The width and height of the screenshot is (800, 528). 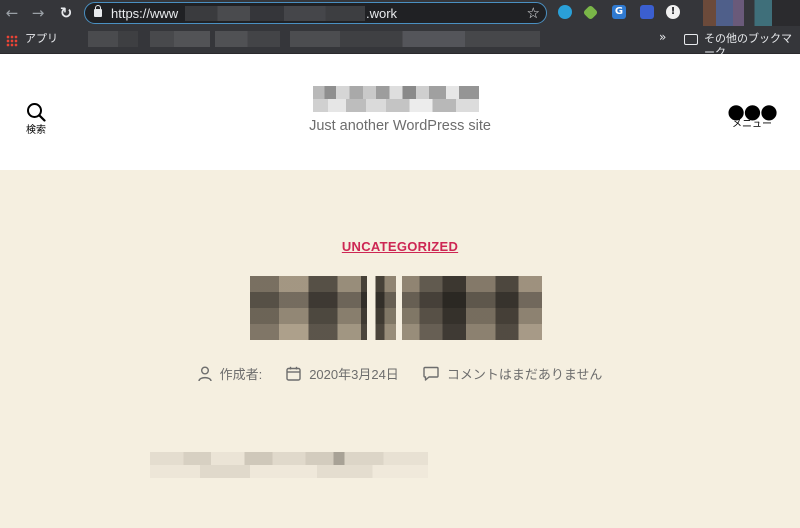 What do you see at coordinates (38, 13) in the screenshot?
I see `forward-icon: →` at bounding box center [38, 13].